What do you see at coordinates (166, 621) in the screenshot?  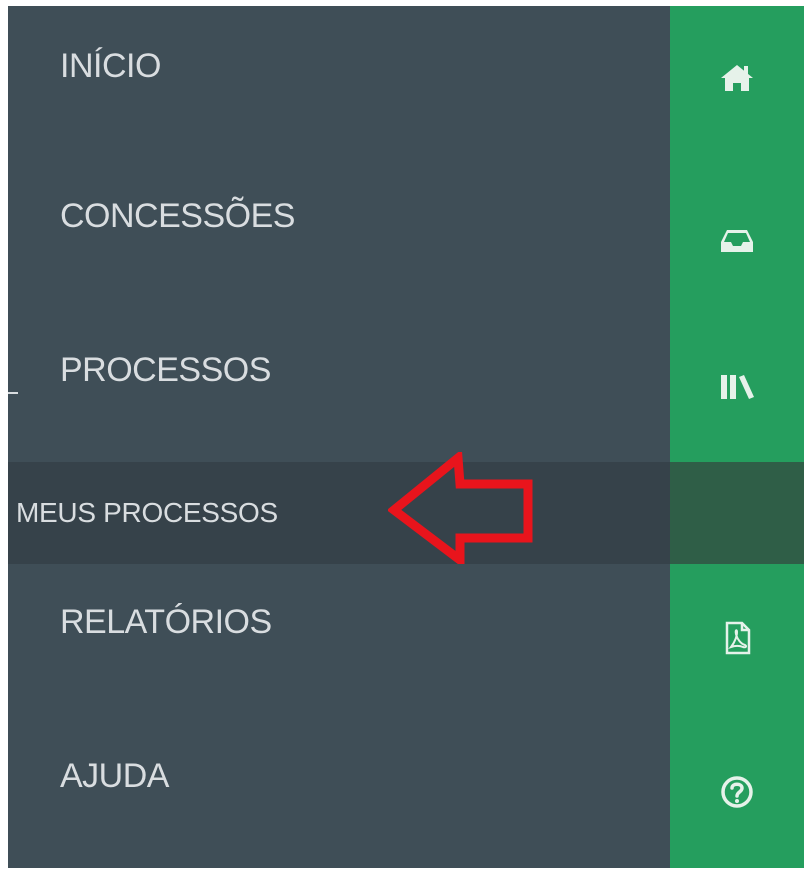 I see `menu-item-label: RELATÓRIOS` at bounding box center [166, 621].